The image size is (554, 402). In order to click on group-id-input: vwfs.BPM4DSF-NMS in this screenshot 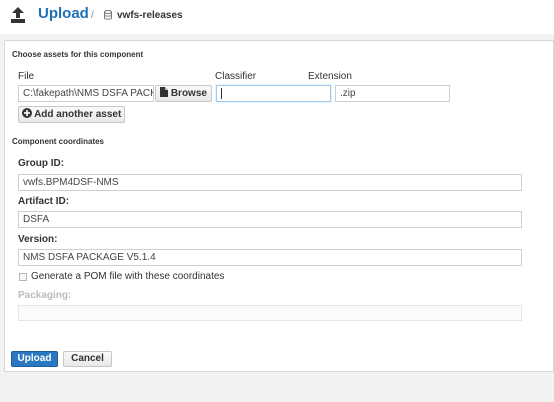, I will do `click(270, 182)`.